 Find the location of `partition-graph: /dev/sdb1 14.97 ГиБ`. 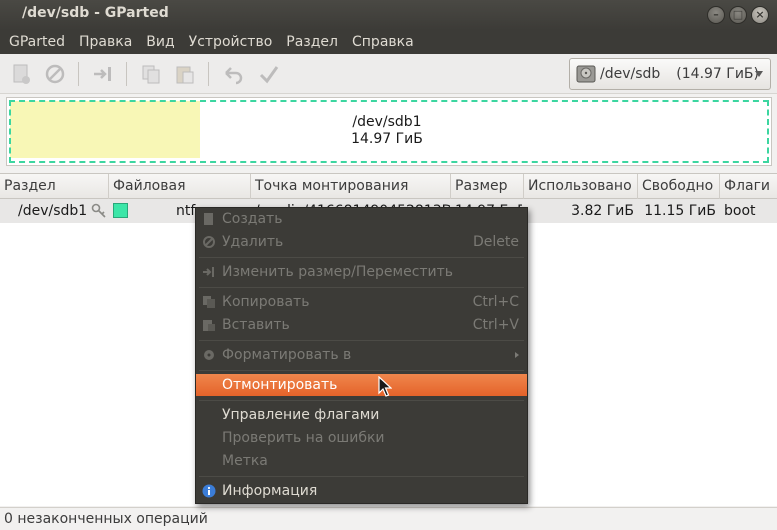

partition-graph: /dev/sdb1 14.97 ГиБ is located at coordinates (389, 131).